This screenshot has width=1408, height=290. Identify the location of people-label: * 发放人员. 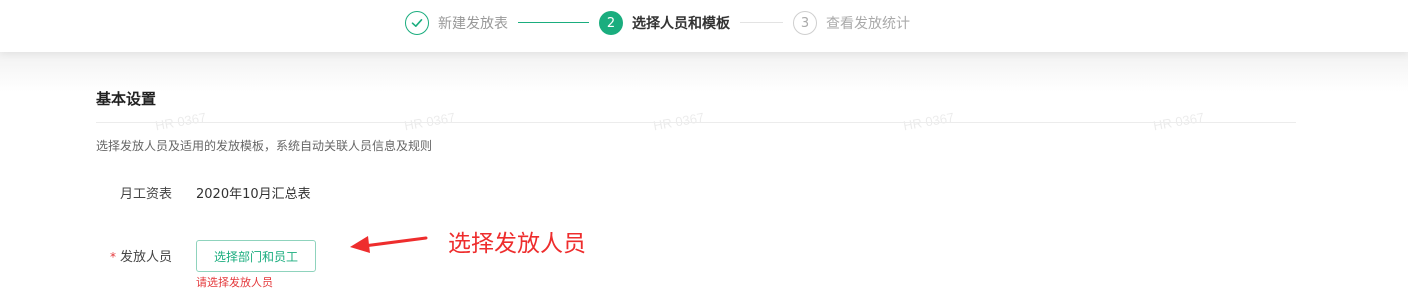
(134, 255).